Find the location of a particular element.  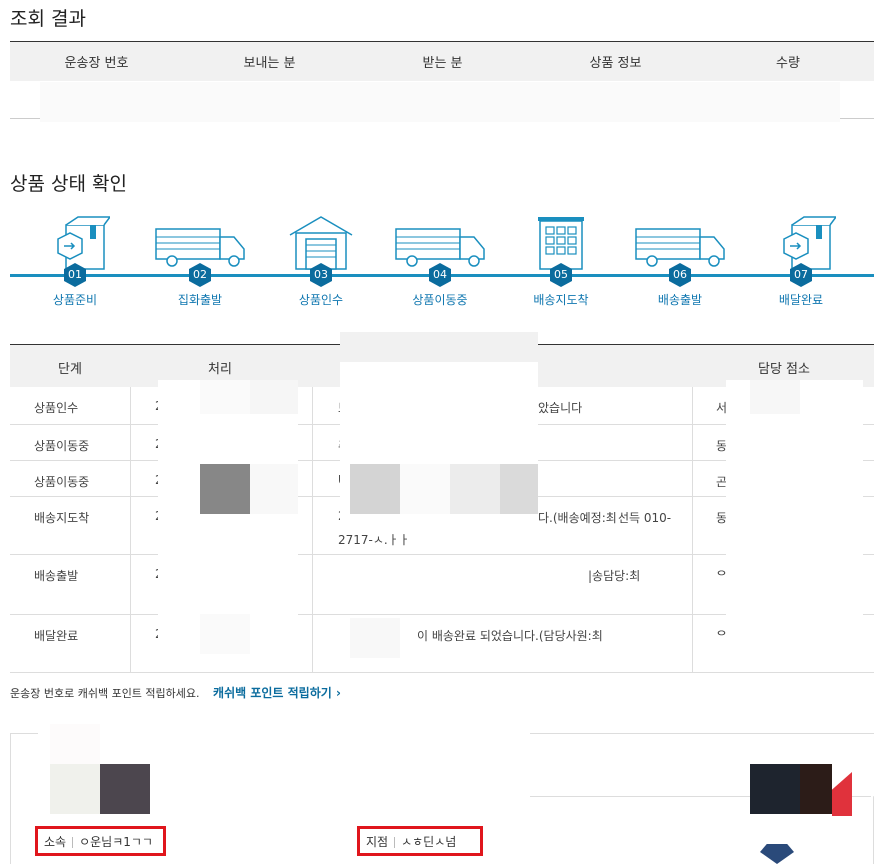

branch-value: ㅅㅎ딘ㅅ넘 is located at coordinates (429, 842).